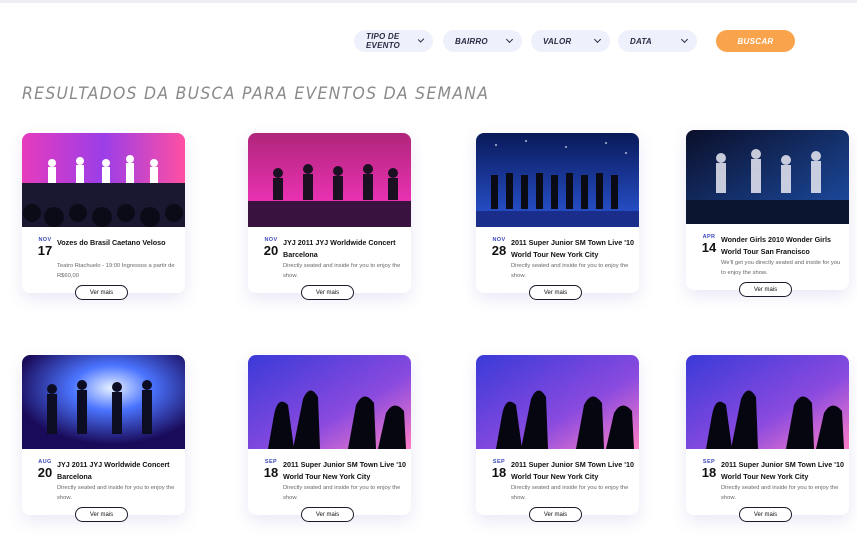  I want to click on event-date: NOV 17, so click(45, 247).